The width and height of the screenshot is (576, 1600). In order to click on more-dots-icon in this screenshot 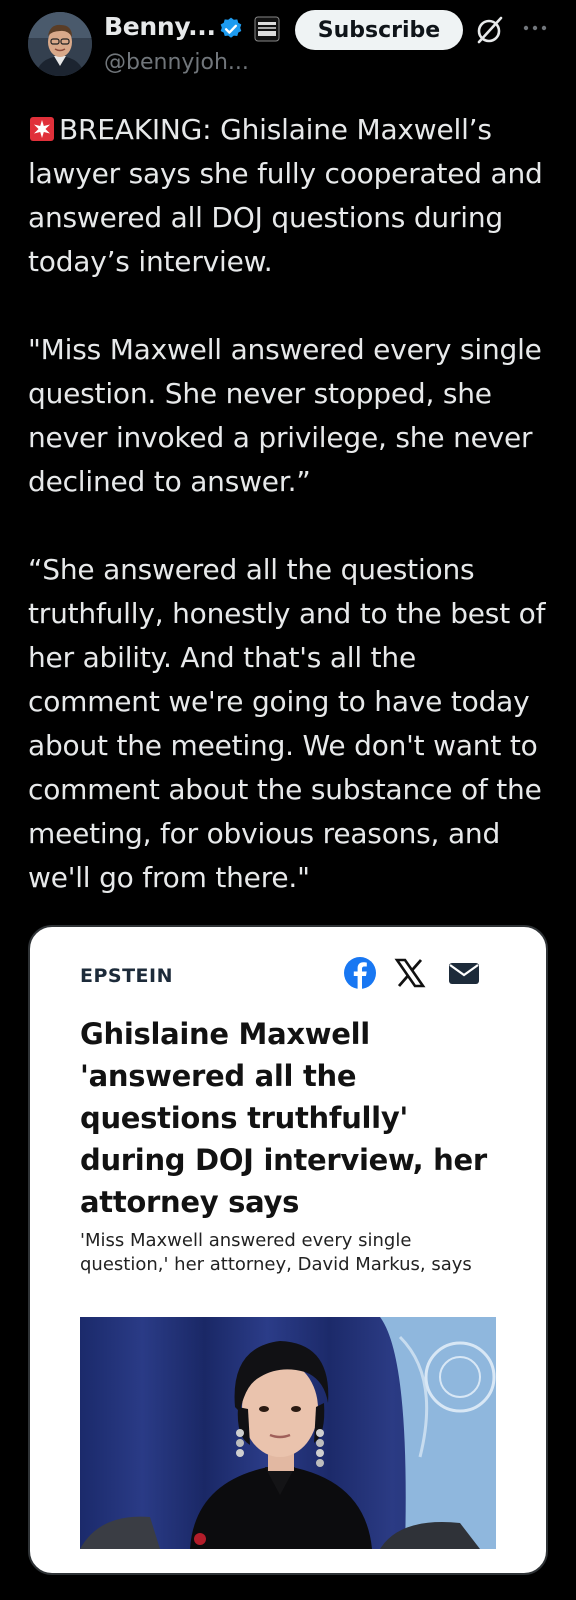, I will do `click(535, 28)`.